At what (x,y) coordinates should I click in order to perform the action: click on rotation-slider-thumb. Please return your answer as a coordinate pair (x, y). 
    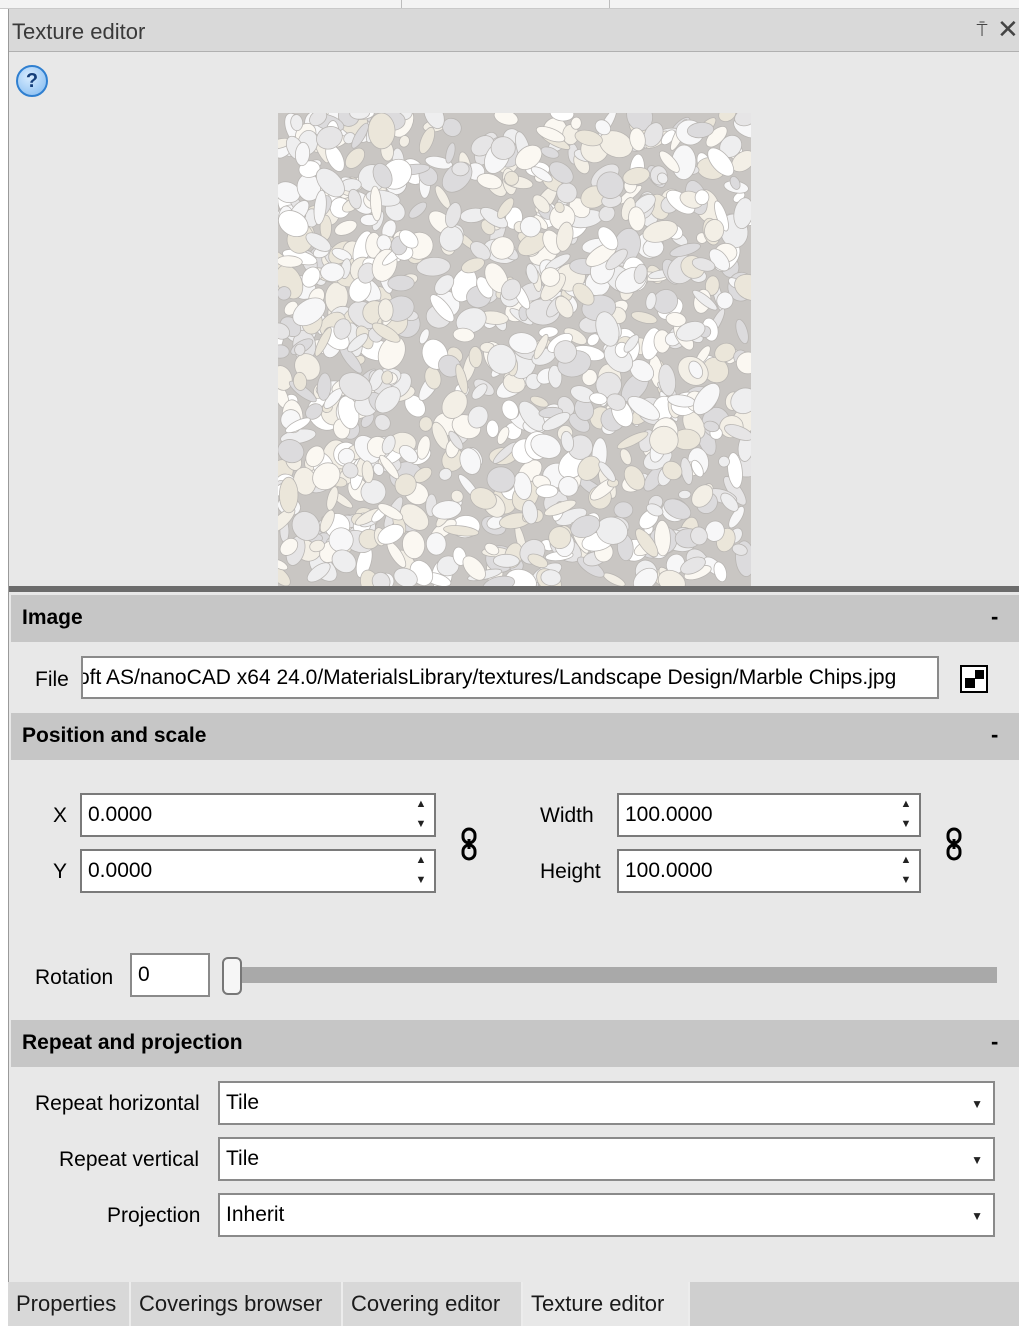
    Looking at the image, I should click on (232, 976).